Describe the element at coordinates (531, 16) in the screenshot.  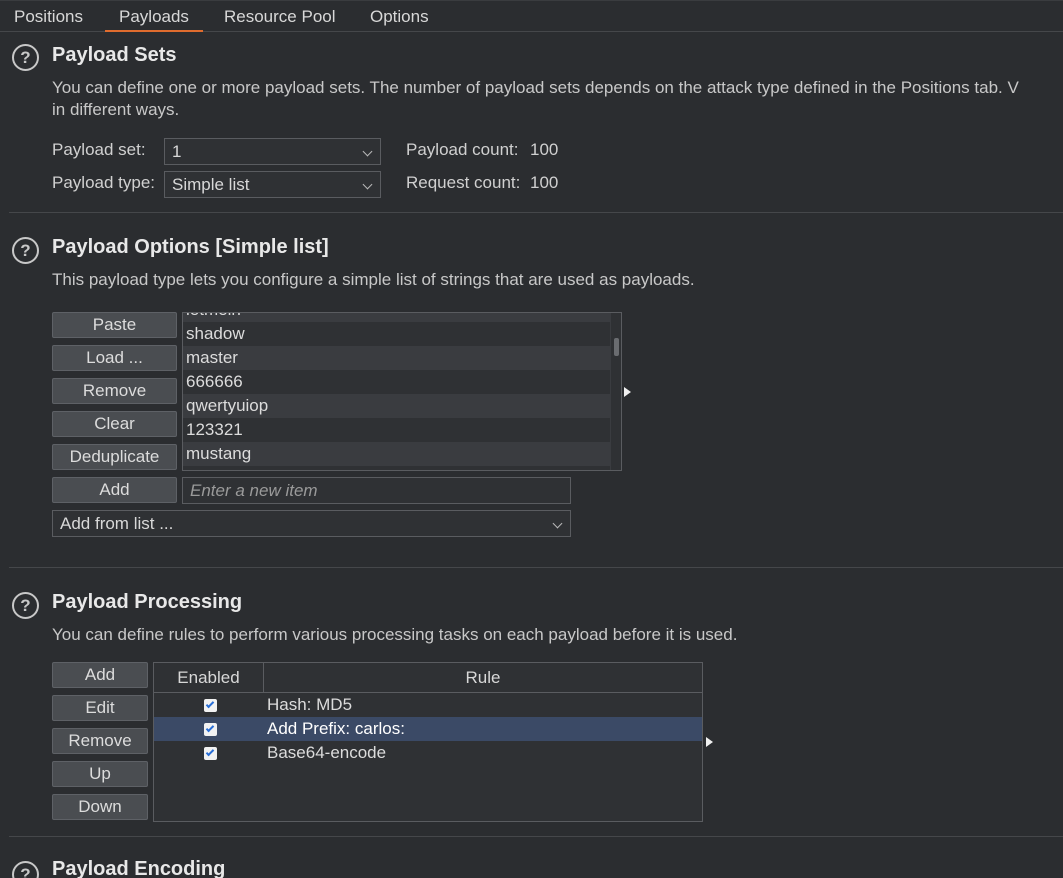
I see `tab-bar: Positions Payloads Resource Pool Options` at that location.